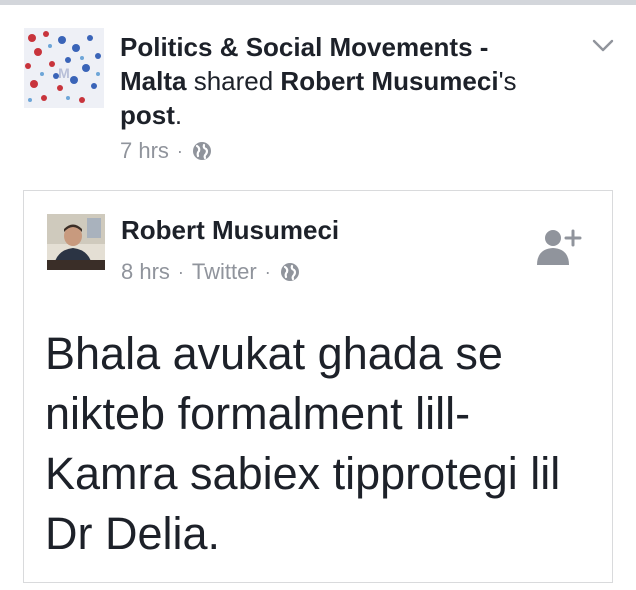  What do you see at coordinates (603, 46) in the screenshot?
I see `chevron-down-icon` at bounding box center [603, 46].